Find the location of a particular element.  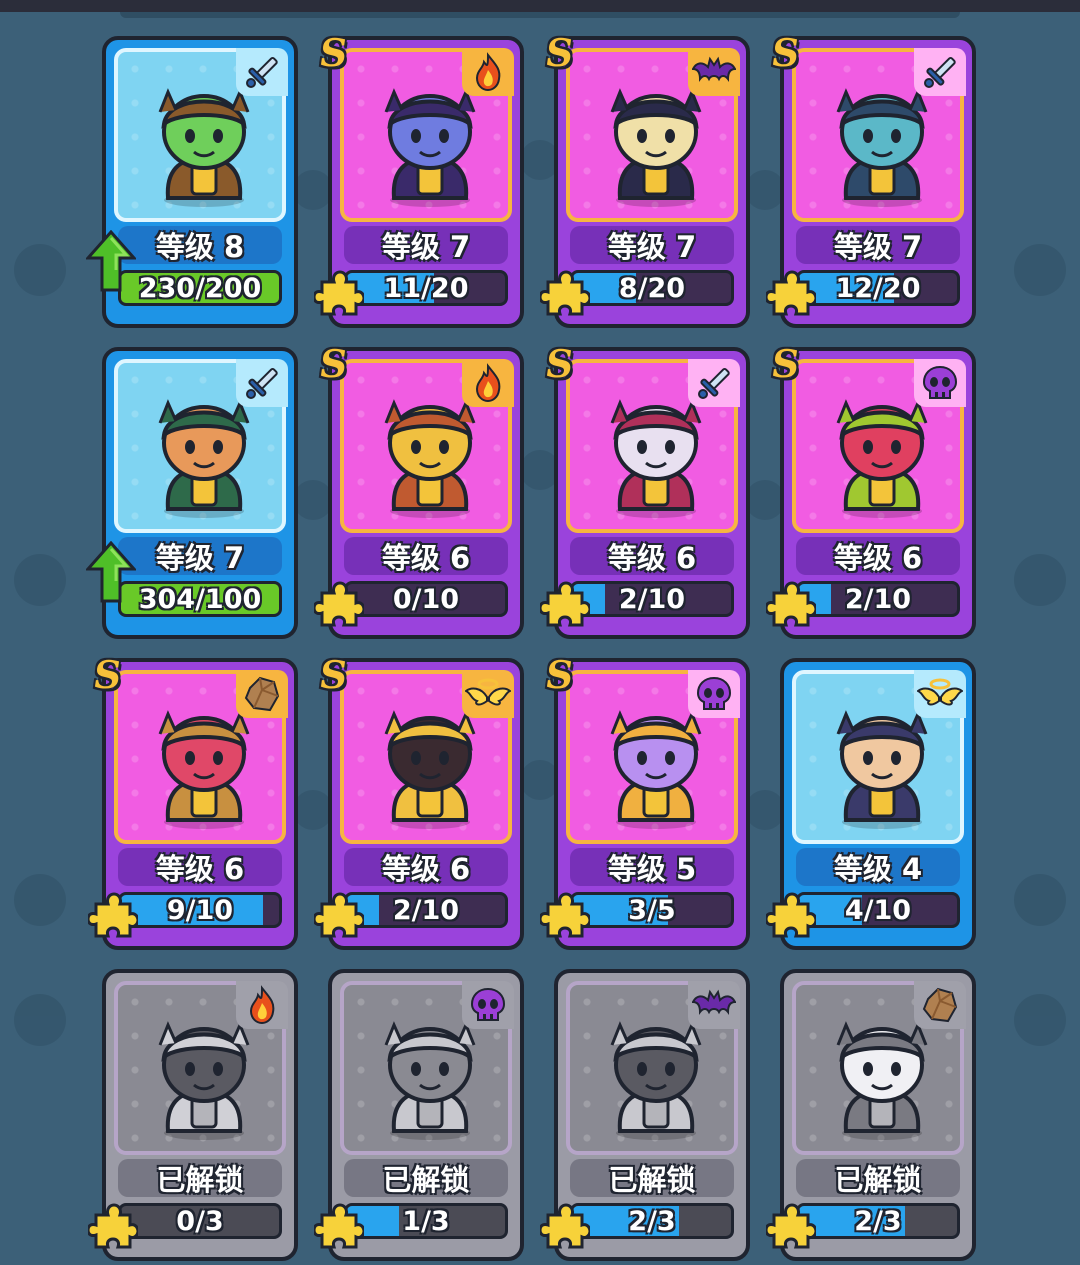

shard-progress-bar: 0/10 is located at coordinates (426, 599).